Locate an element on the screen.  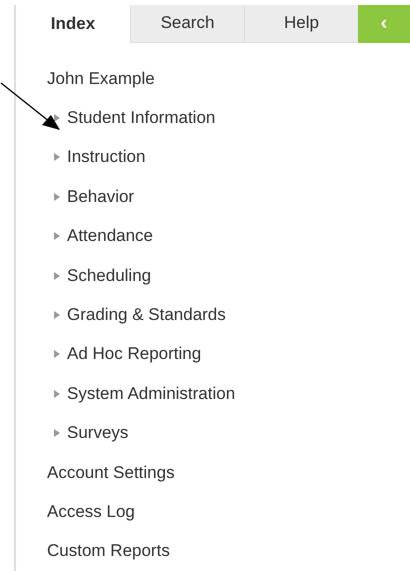
menu-item: Grading & Standards is located at coordinates (146, 314).